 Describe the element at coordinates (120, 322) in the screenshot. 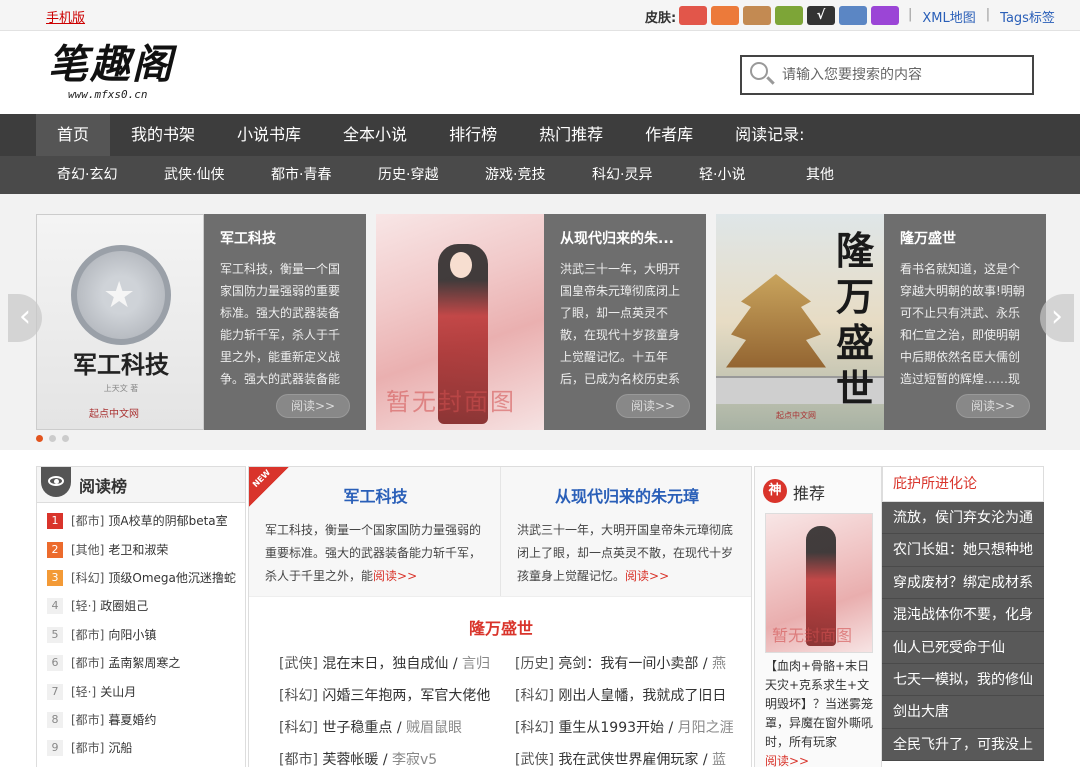

I see `book-cover: ★ 军工科技 上天文 著 起点中文网` at that location.